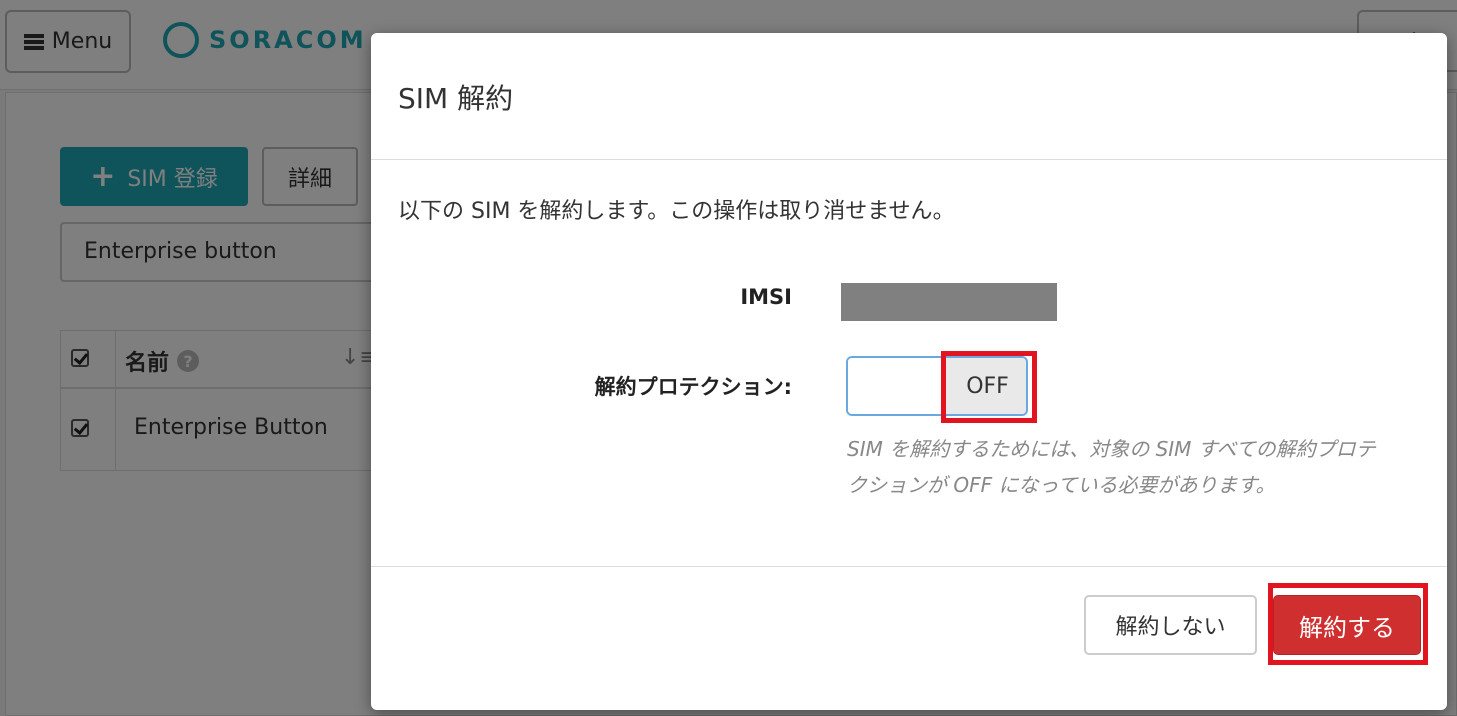 This screenshot has height=716, width=1457. I want to click on highlight-box-terminate, so click(1348, 624).